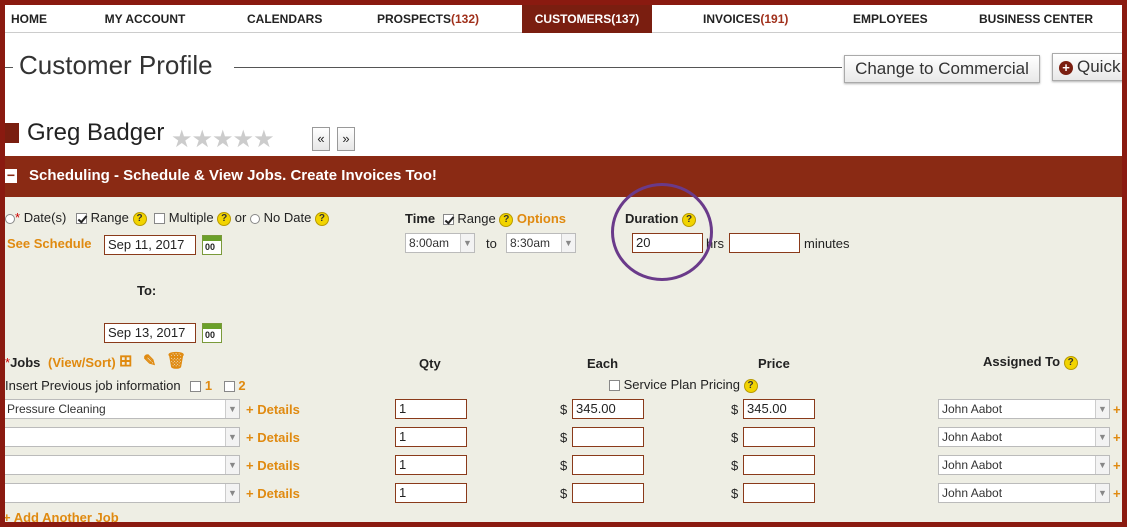  Describe the element at coordinates (45, 217) in the screenshot. I see `date-label: Date(s)` at that location.